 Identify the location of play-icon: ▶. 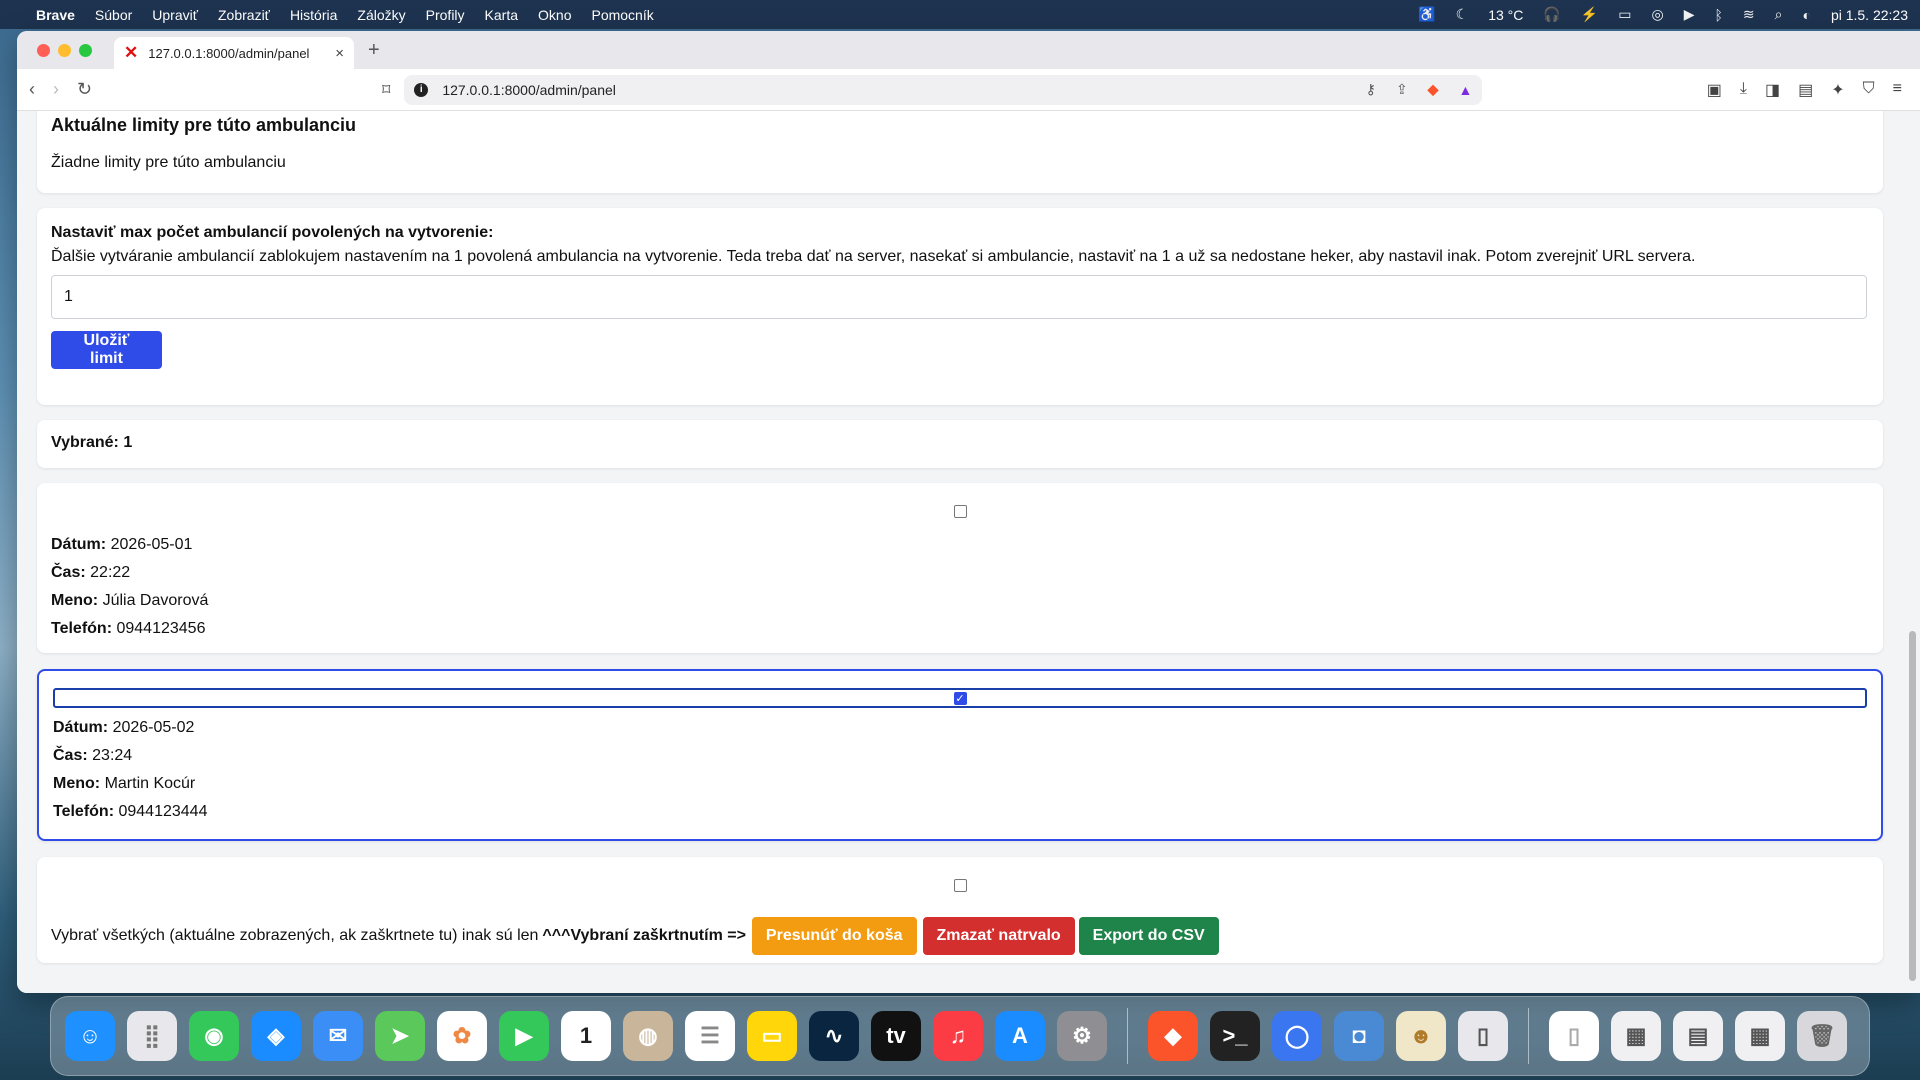
(1689, 14).